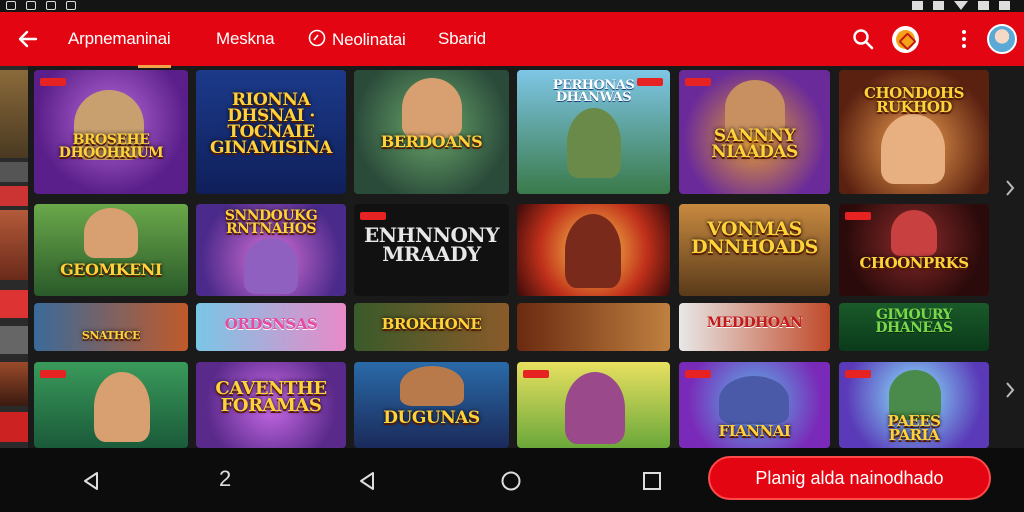 Image resolution: width=1024 pixels, height=512 pixels. Describe the element at coordinates (754, 250) in the screenshot. I see `game-card: VONMAS DNNHOADS` at that location.